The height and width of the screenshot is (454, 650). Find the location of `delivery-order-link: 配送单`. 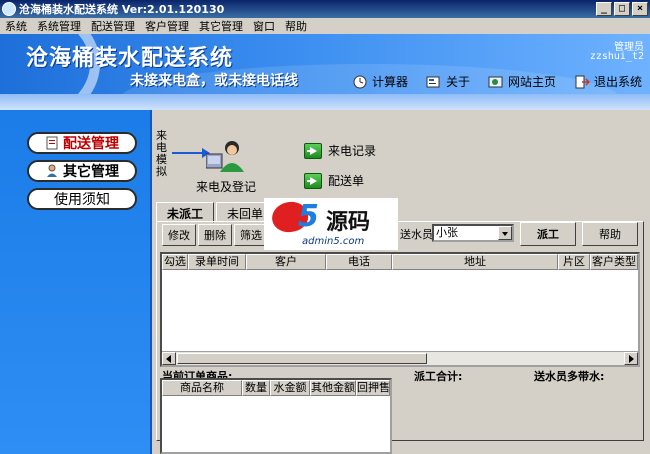

delivery-order-link: 配送单 is located at coordinates (334, 180).